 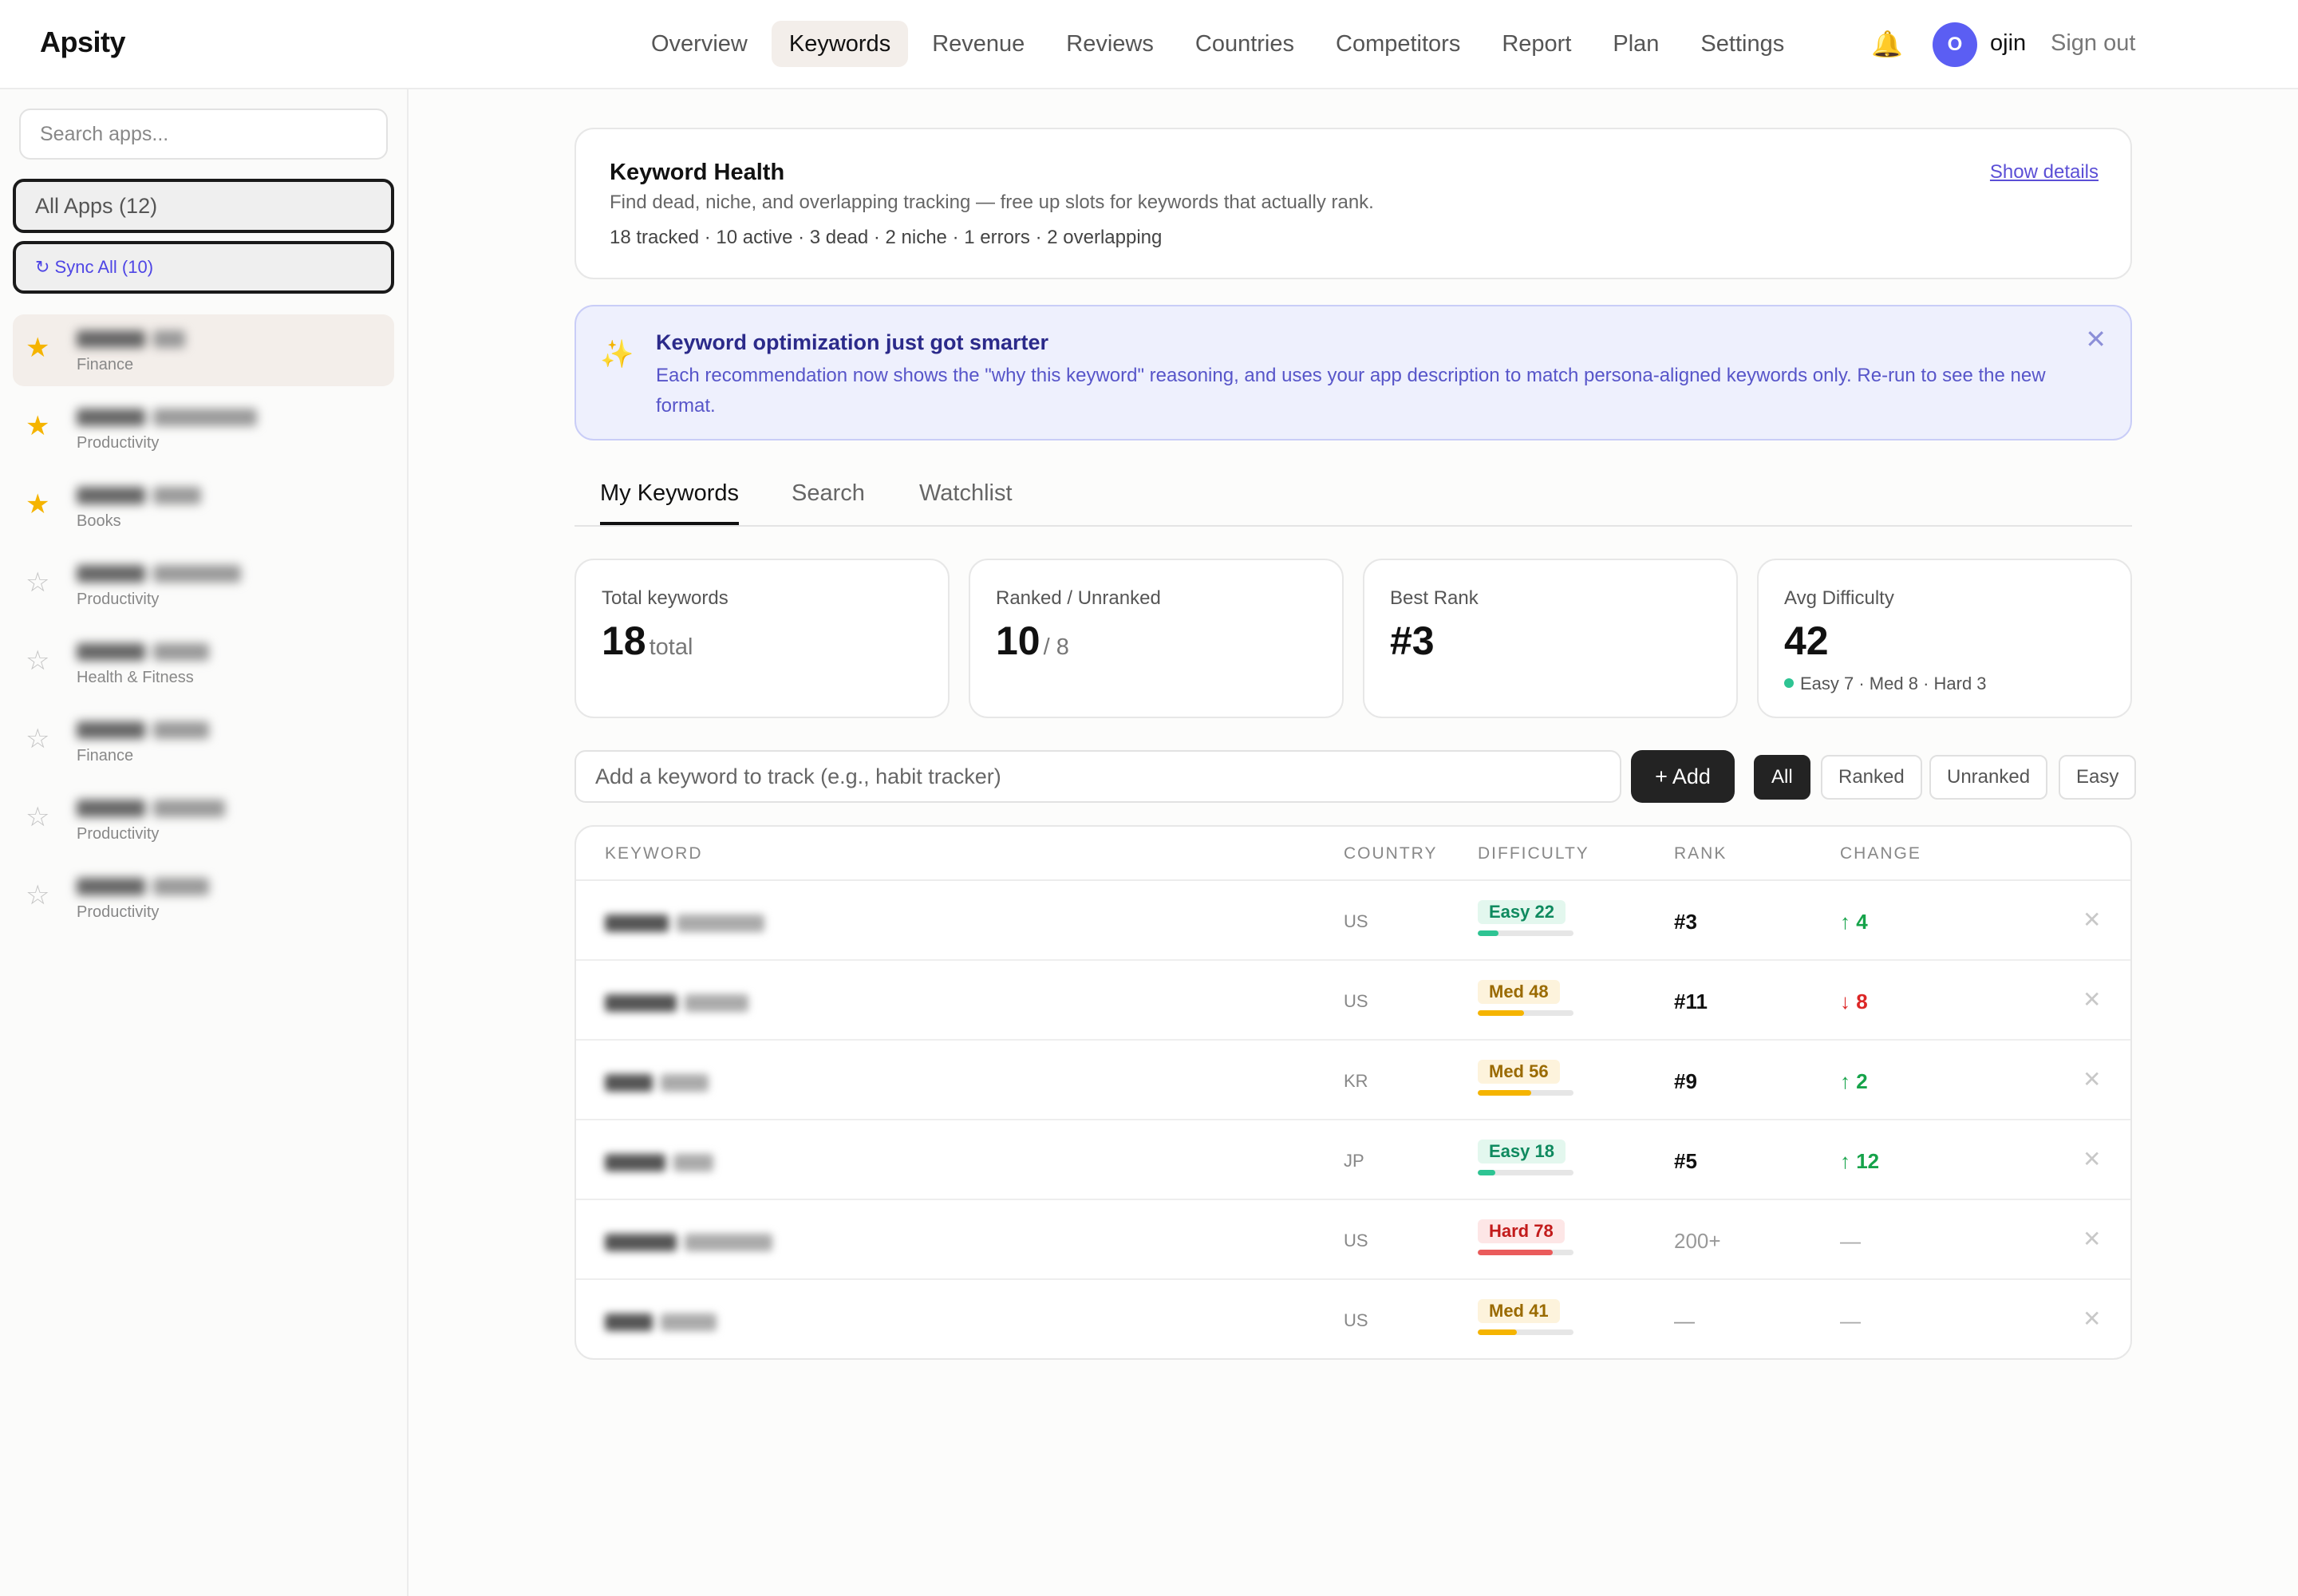 What do you see at coordinates (204, 663) in the screenshot?
I see `sidebar-app-item: ☆ Health & Fitness` at bounding box center [204, 663].